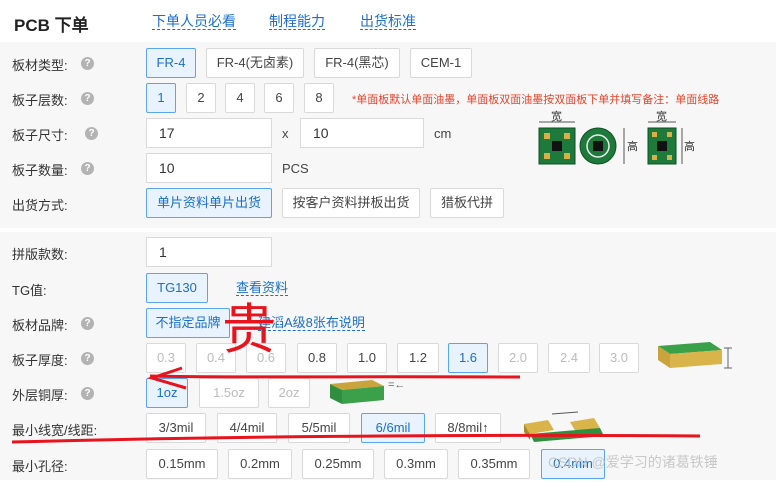 This screenshot has height=482, width=776. What do you see at coordinates (40, 466) in the screenshot?
I see `hole-label: 最小孔径:` at bounding box center [40, 466].